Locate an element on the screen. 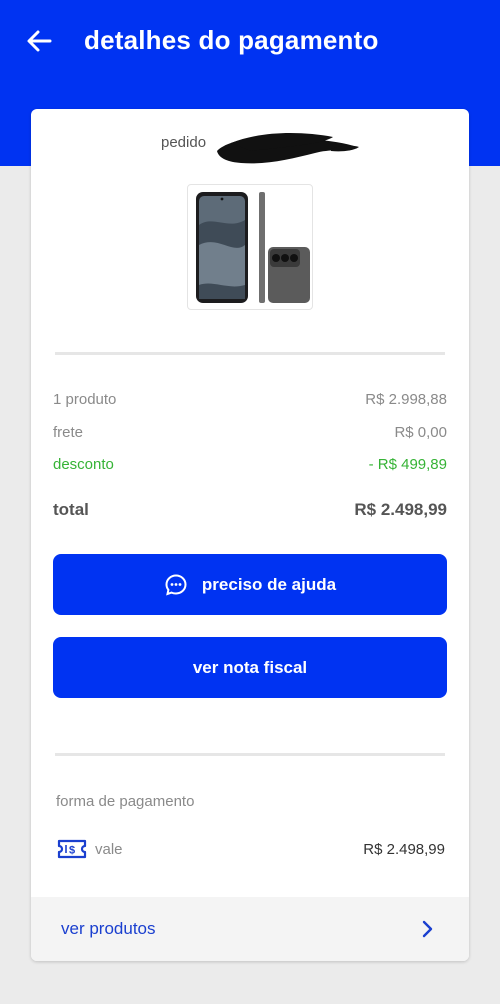  order-number-redaction is located at coordinates (288, 148).